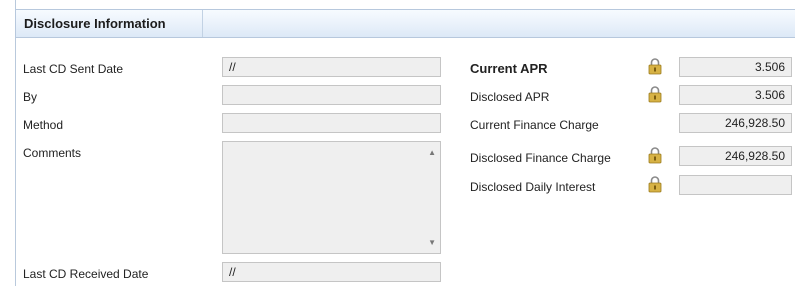 This screenshot has width=795, height=286. What do you see at coordinates (331, 197) in the screenshot?
I see `comments-textarea: ▲ ▼` at bounding box center [331, 197].